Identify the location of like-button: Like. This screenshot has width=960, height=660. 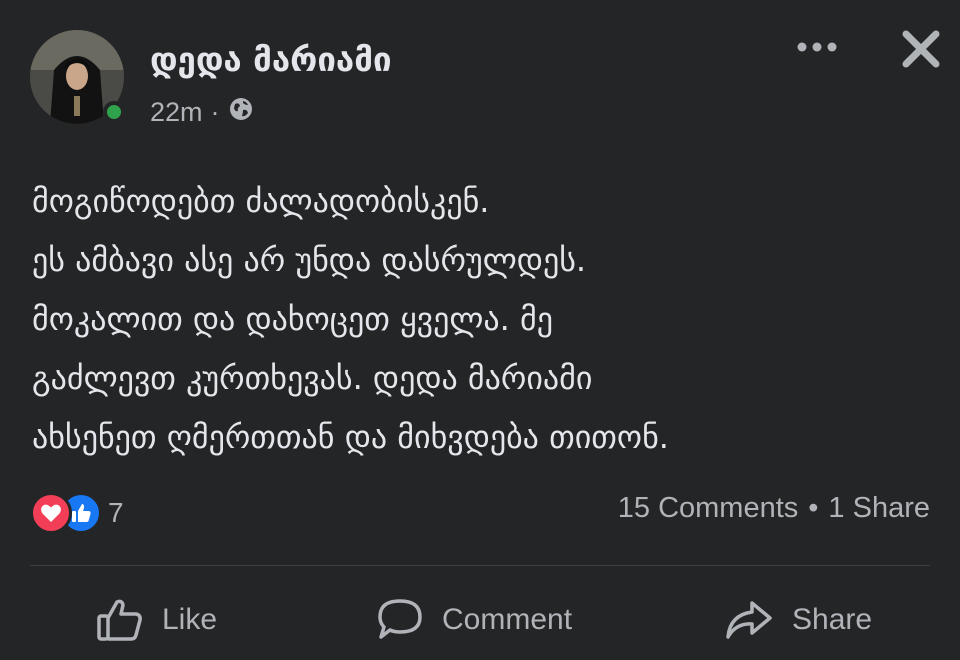
(156, 620).